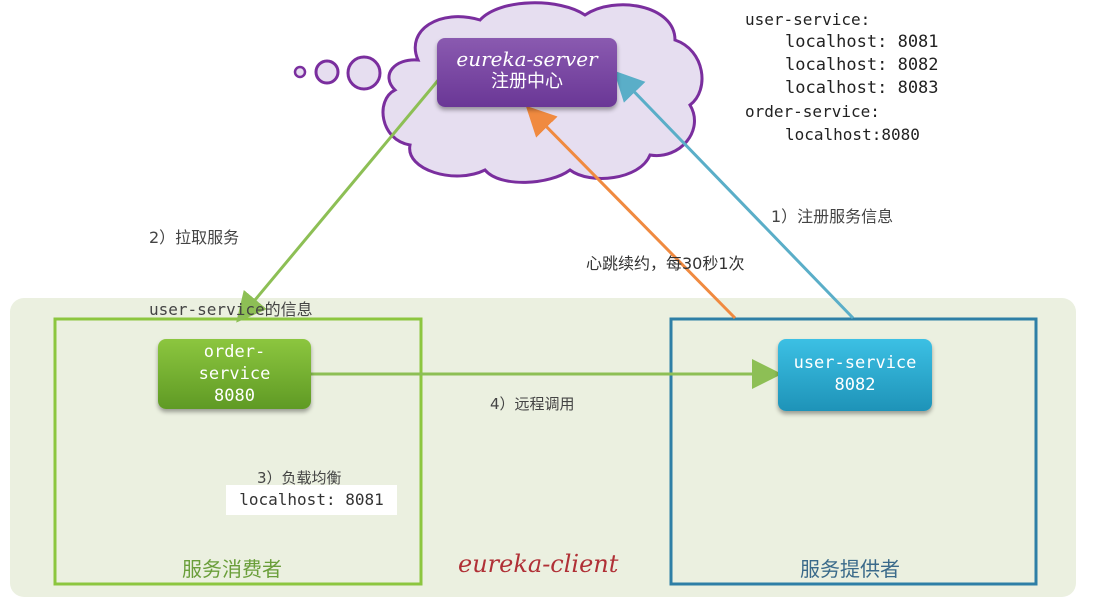  I want to click on remote-call-label: 4）远程调用, so click(532, 404).